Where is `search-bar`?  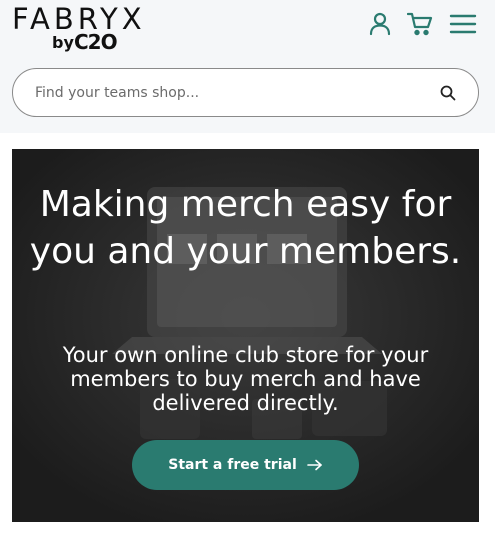
search-bar is located at coordinates (245, 92).